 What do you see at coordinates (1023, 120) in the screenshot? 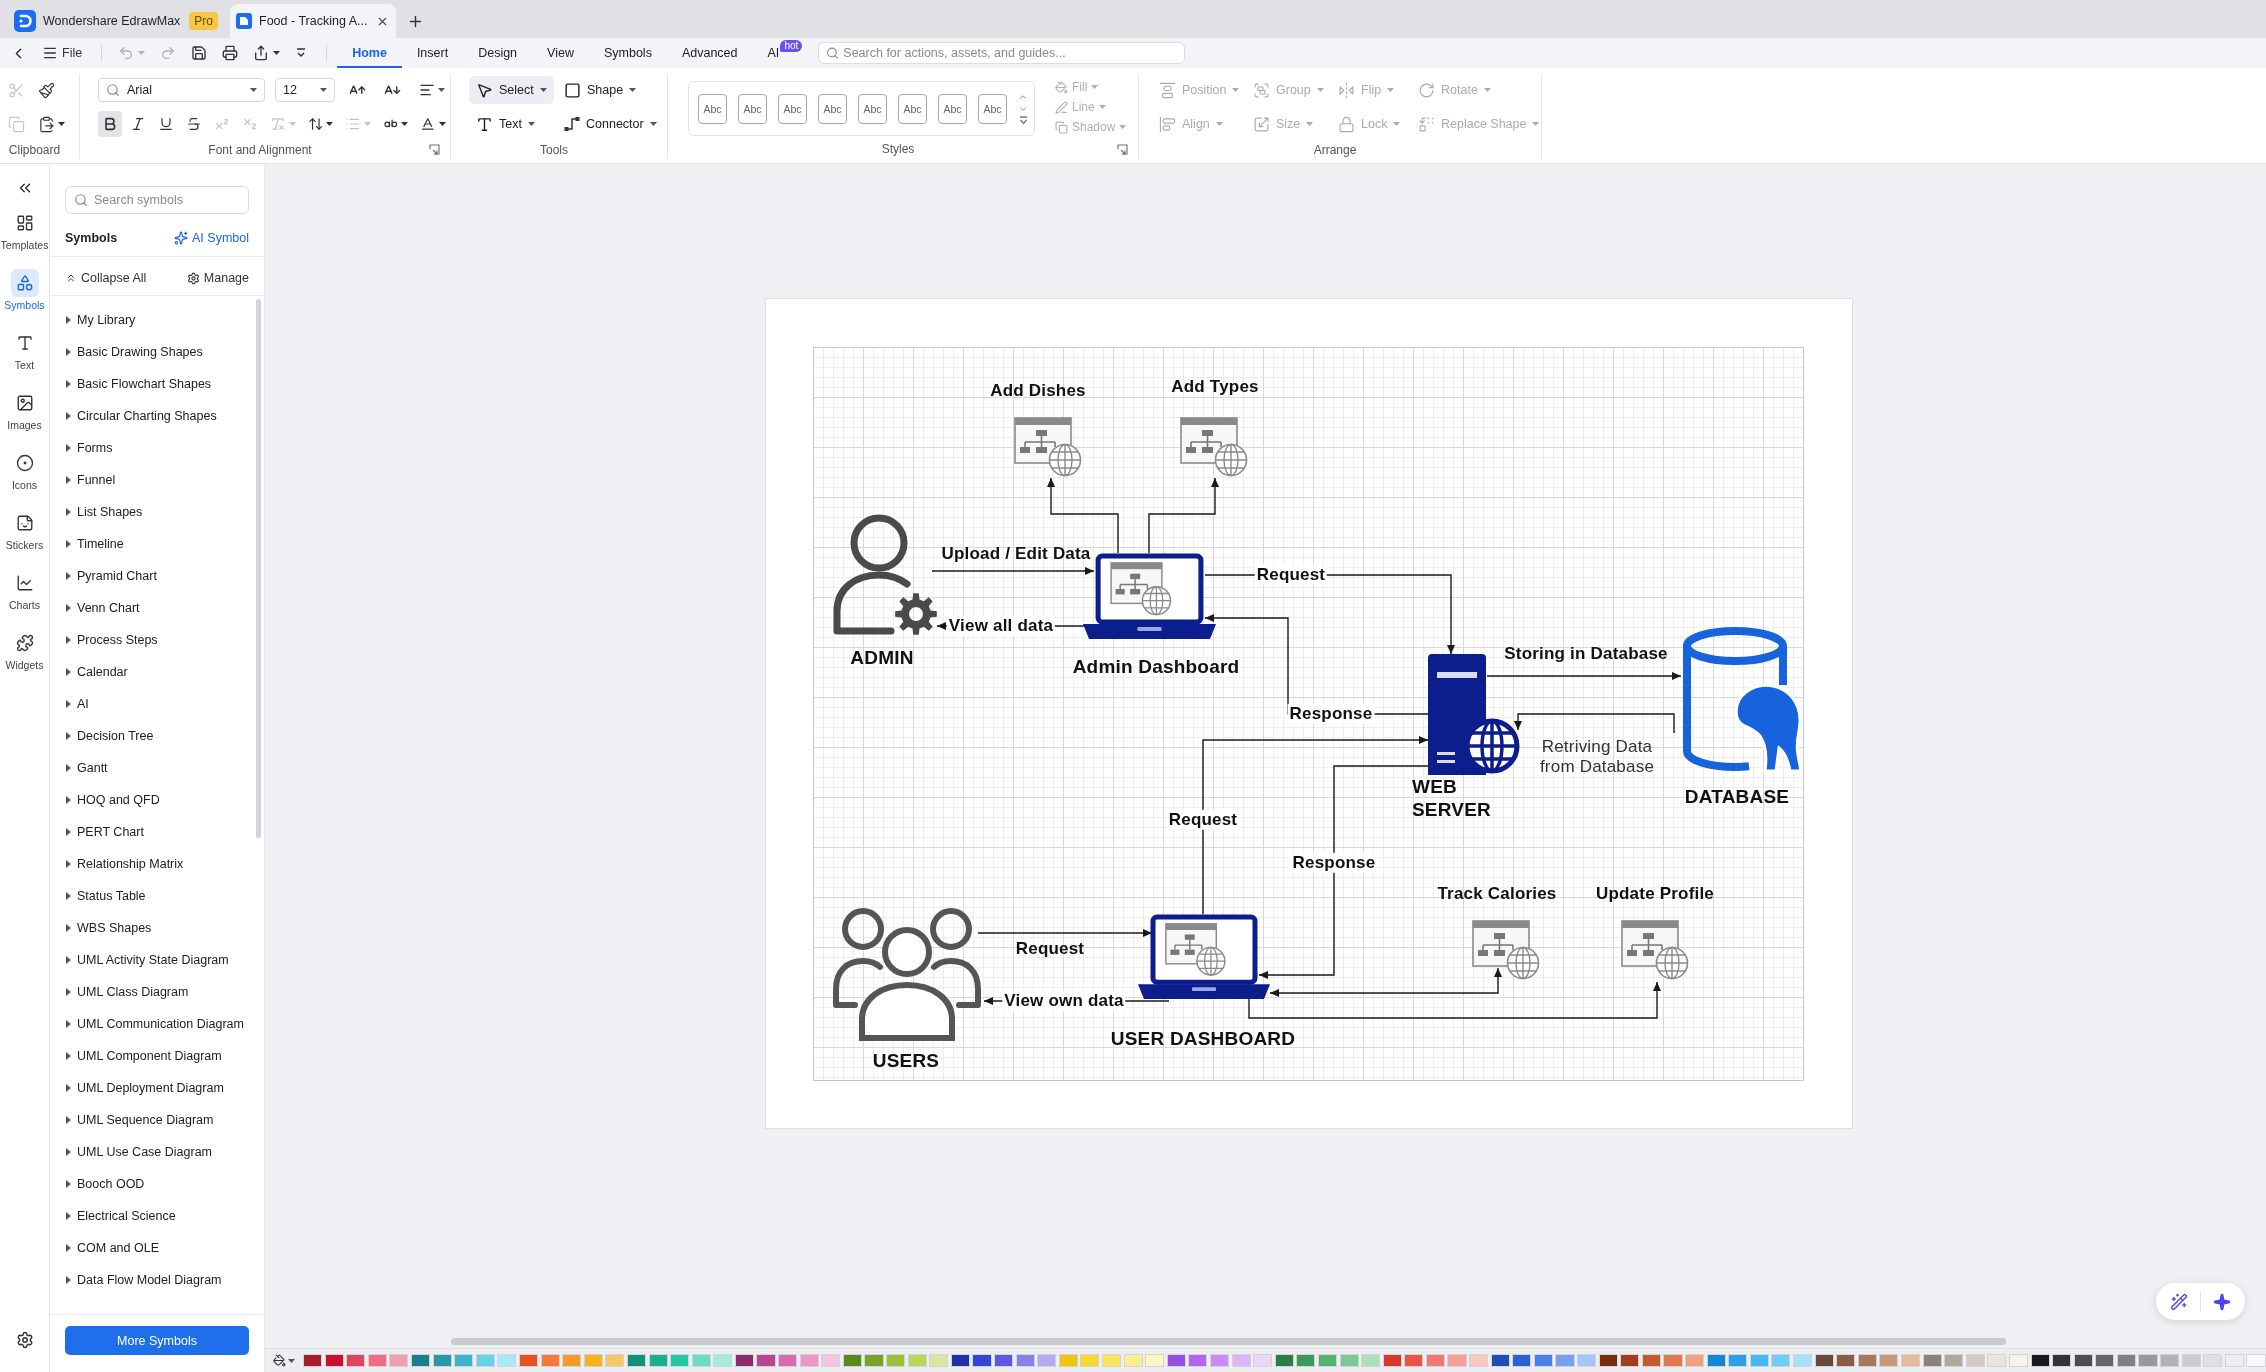
I see `more-styles-button` at bounding box center [1023, 120].